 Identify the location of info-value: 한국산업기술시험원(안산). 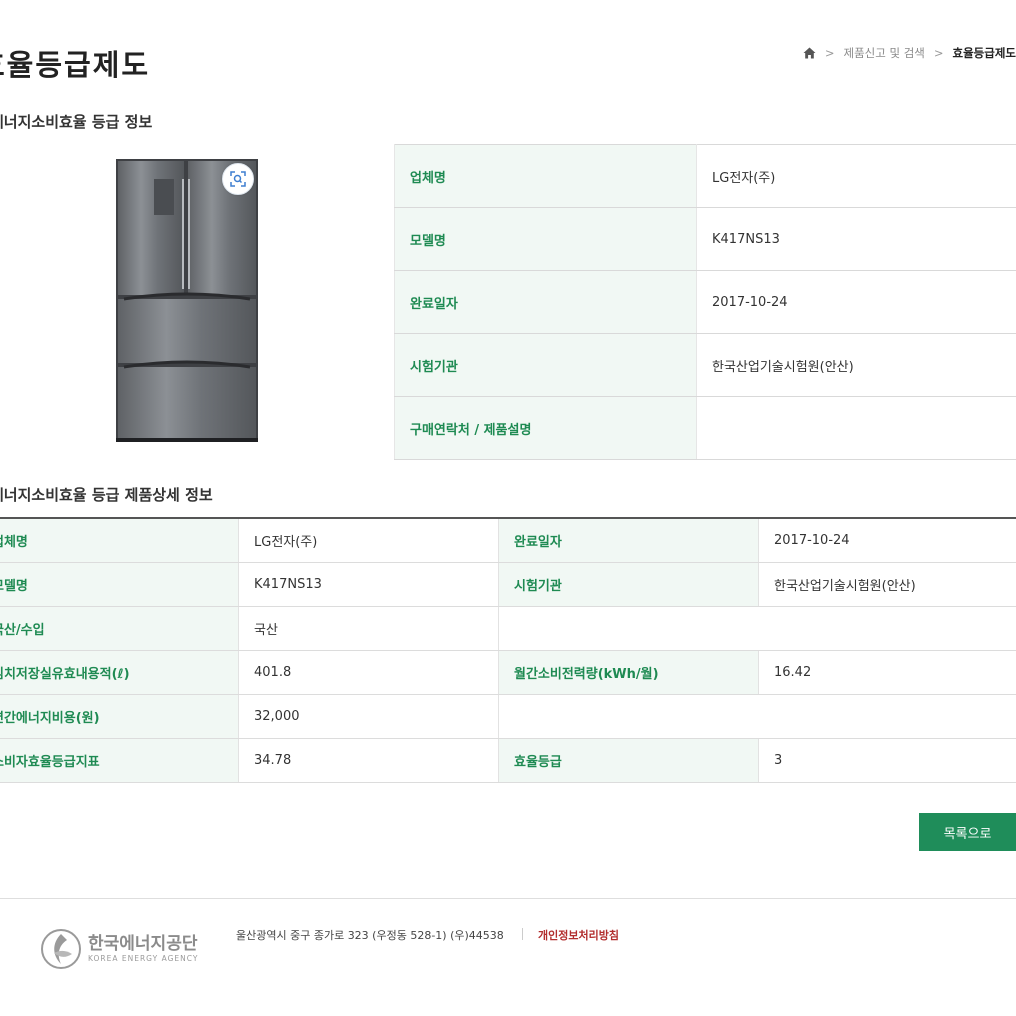
(856, 365).